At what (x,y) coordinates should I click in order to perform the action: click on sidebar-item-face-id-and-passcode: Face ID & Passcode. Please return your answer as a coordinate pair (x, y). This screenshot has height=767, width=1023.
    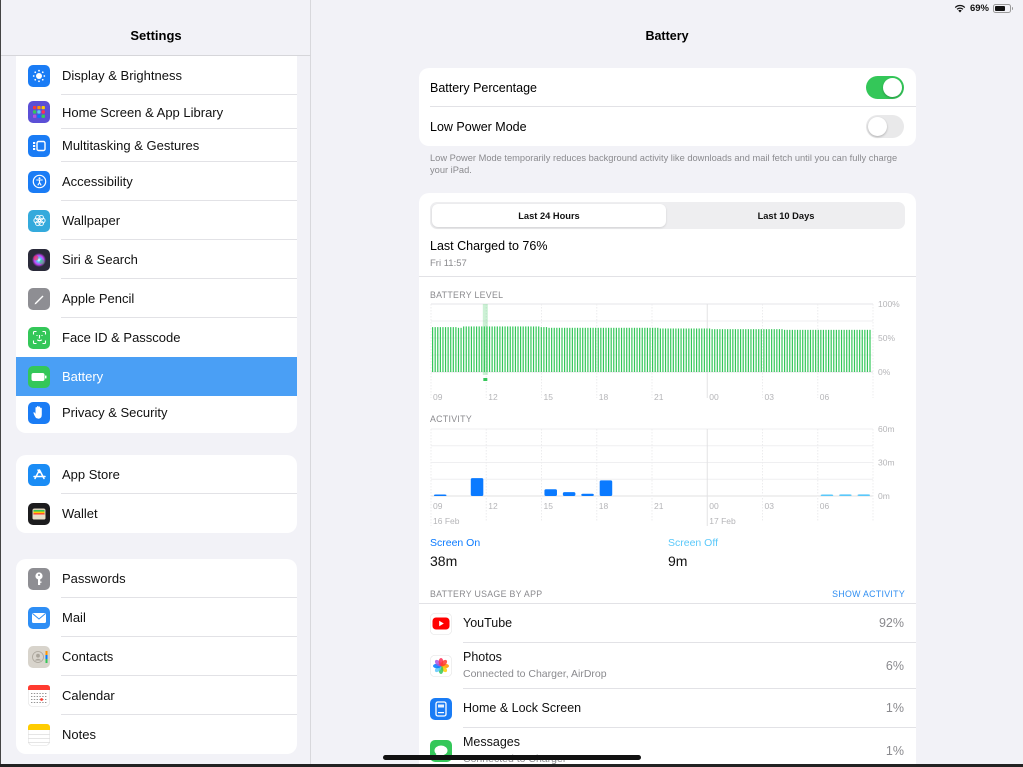
    Looking at the image, I should click on (156, 337).